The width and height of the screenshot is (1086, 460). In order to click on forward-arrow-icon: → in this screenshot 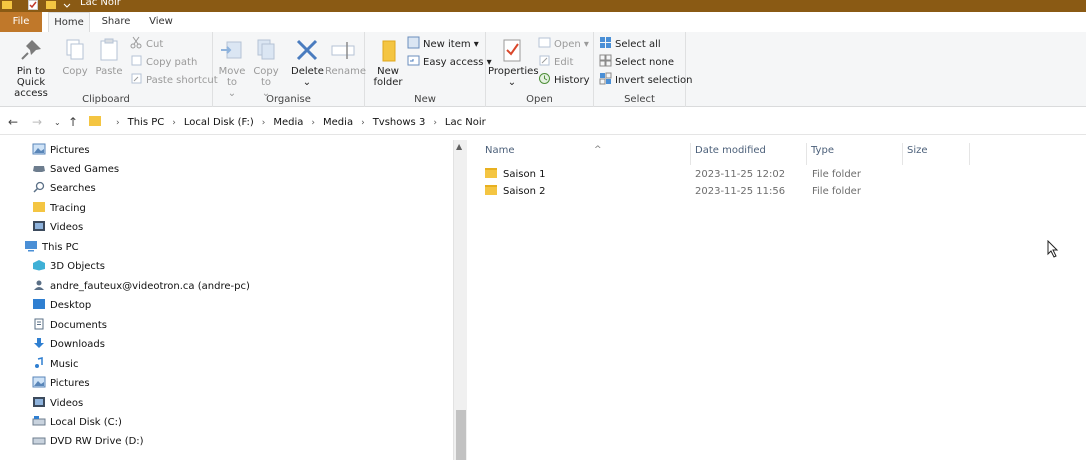, I will do `click(37, 122)`.